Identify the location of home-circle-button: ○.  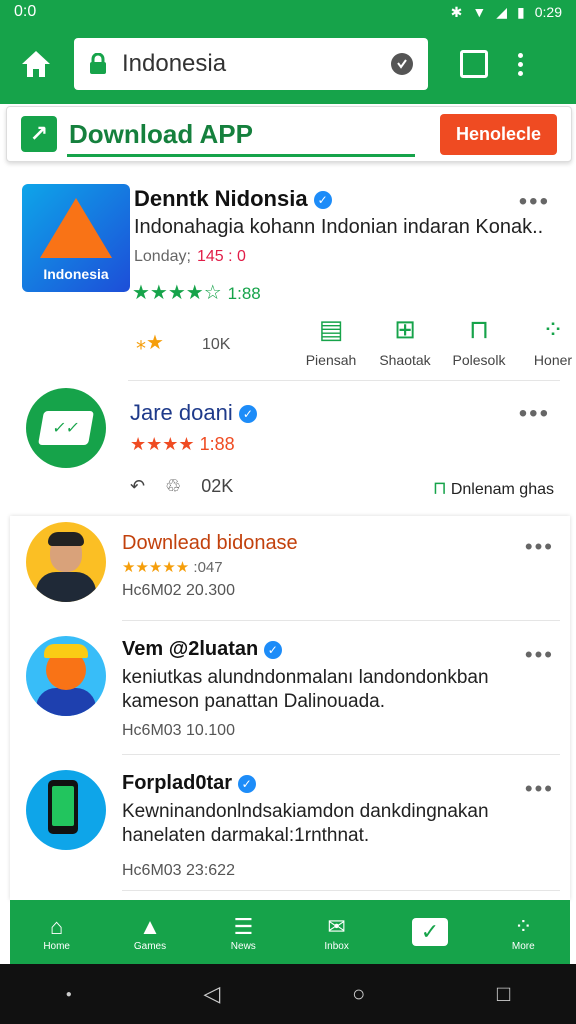
(358, 994).